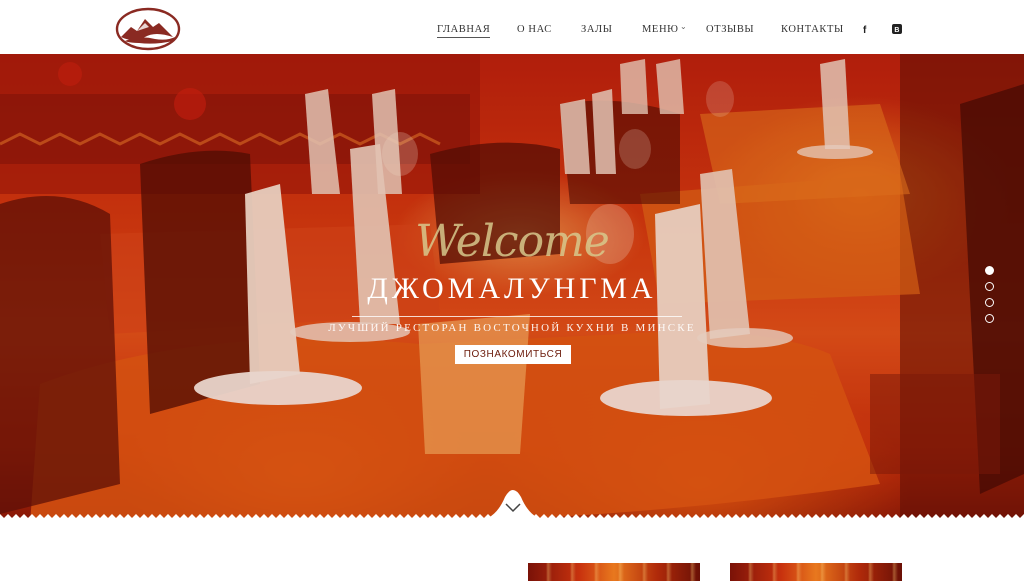  What do you see at coordinates (534, 29) in the screenshot?
I see `nav-item-about: О НАС` at bounding box center [534, 29].